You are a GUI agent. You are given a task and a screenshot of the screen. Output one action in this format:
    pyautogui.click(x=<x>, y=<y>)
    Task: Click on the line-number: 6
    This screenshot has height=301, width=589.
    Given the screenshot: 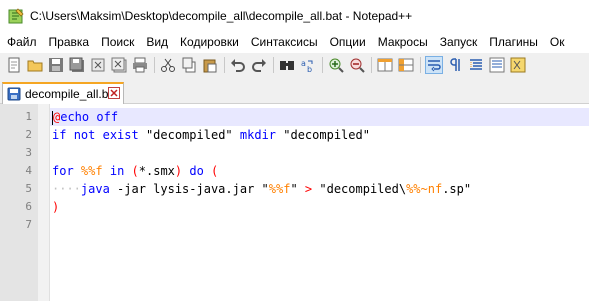 What is the action you would take?
    pyautogui.click(x=28, y=206)
    